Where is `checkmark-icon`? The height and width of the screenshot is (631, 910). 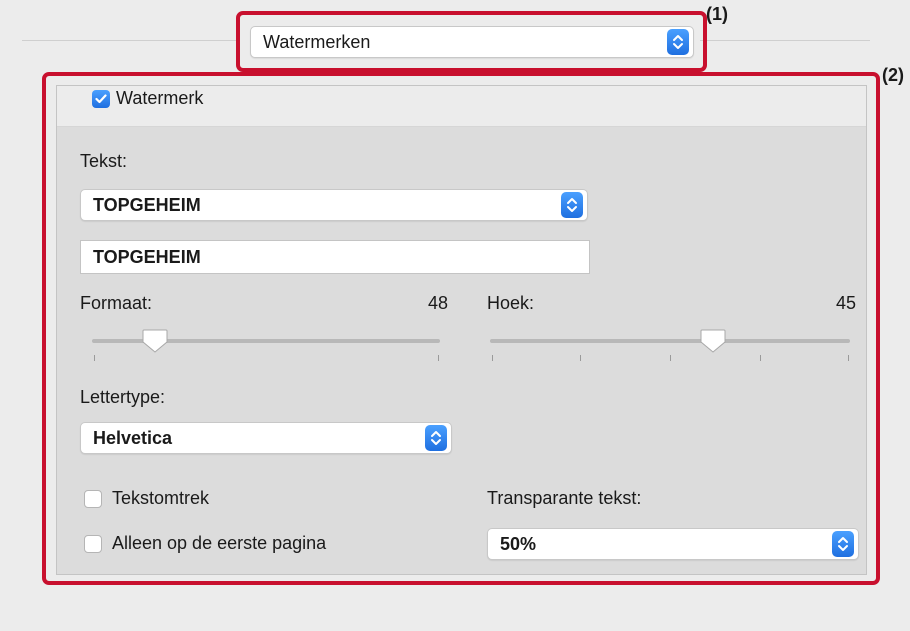 checkmark-icon is located at coordinates (101, 99).